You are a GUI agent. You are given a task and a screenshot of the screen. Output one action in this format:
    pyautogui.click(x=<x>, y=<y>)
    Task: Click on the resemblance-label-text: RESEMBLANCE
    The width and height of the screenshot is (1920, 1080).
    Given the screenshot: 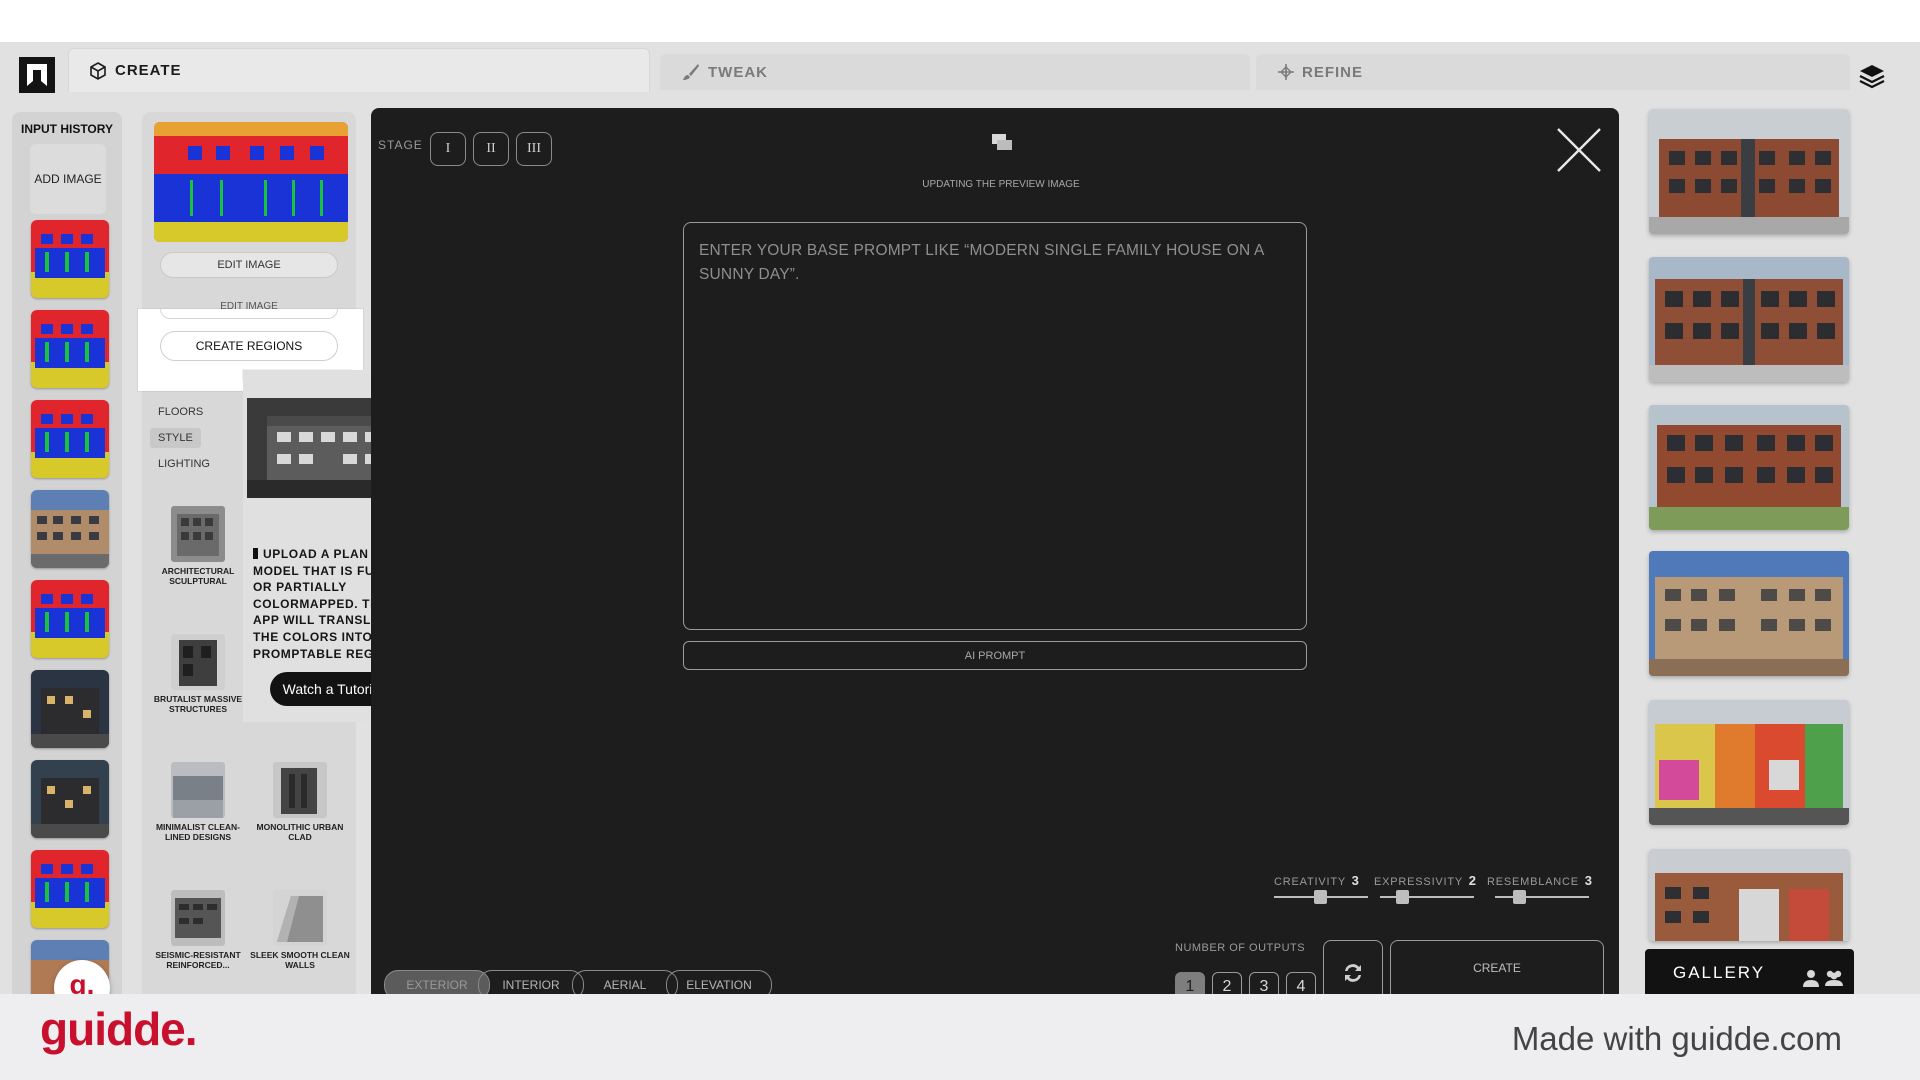 What is the action you would take?
    pyautogui.click(x=1533, y=882)
    